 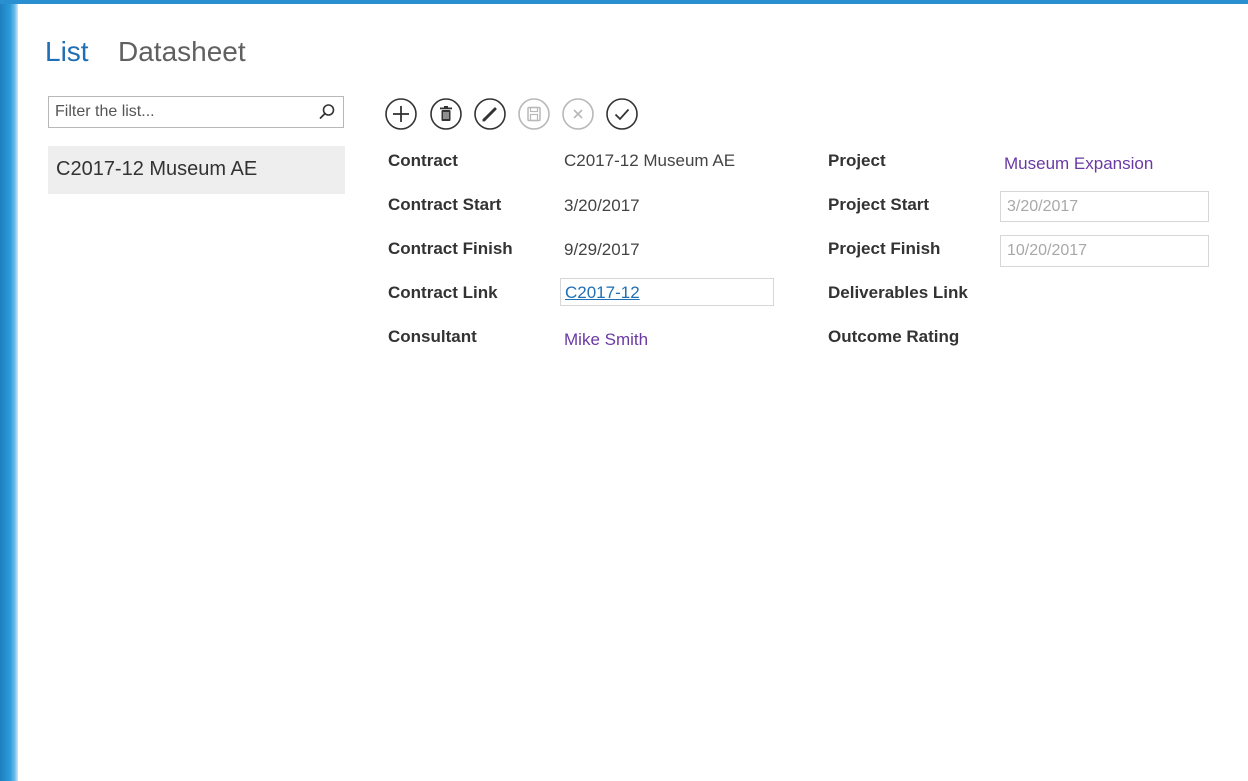 I want to click on list-item: C2017-12 Museum AE, so click(x=196, y=170).